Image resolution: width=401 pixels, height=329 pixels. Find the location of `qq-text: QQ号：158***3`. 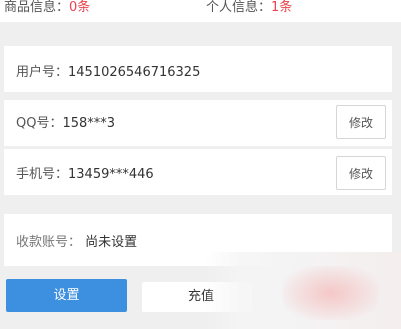

qq-text: QQ号：158***3 is located at coordinates (65, 121).